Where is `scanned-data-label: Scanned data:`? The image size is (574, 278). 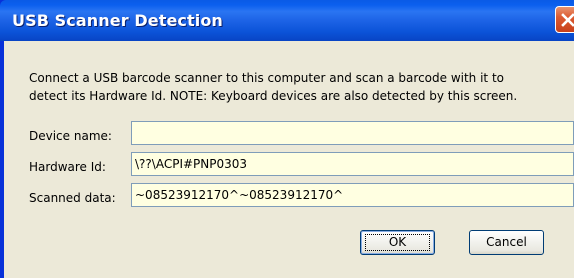 scanned-data-label: Scanned data: is located at coordinates (72, 198).